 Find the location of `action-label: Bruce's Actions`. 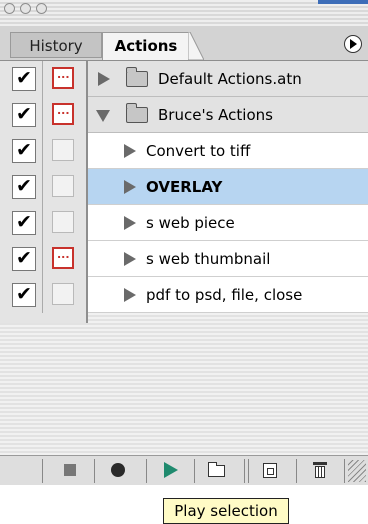

action-label: Bruce's Actions is located at coordinates (215, 115).